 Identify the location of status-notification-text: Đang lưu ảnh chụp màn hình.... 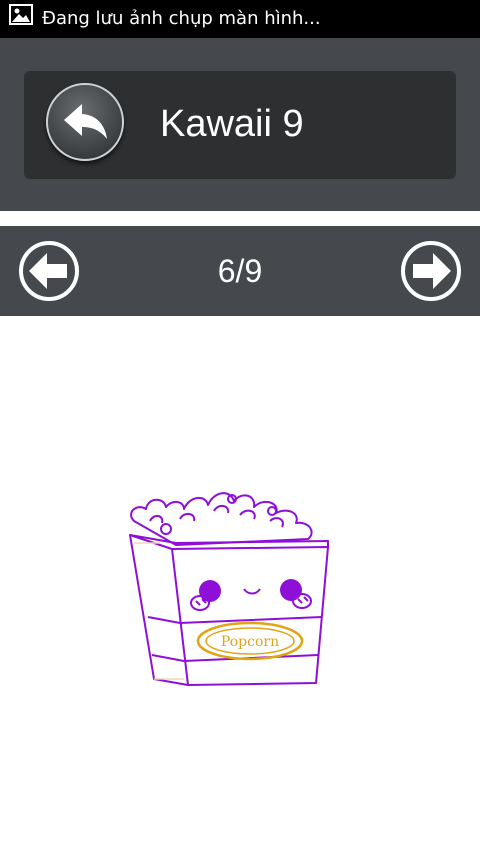
(181, 18).